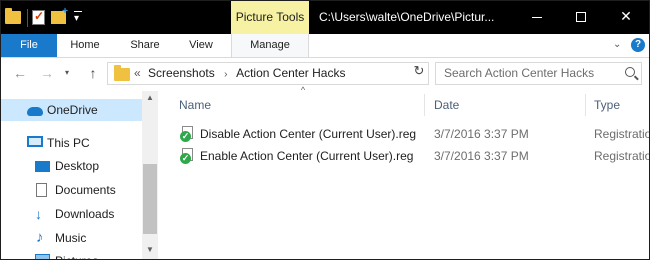 The width and height of the screenshot is (650, 260). I want to click on sidebar-item-desktop: Desktop, so click(71, 166).